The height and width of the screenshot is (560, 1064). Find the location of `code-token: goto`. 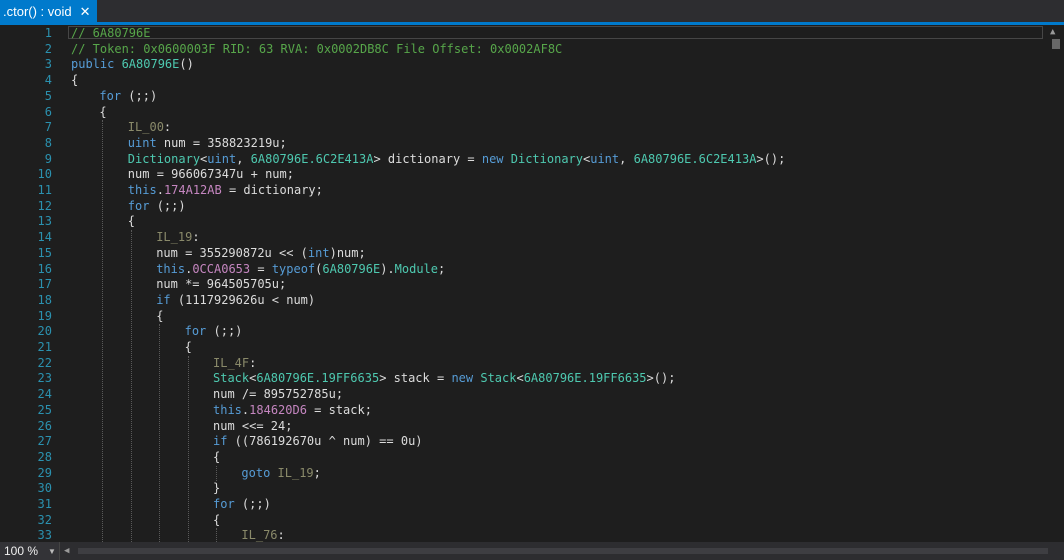

code-token: goto is located at coordinates (259, 472).